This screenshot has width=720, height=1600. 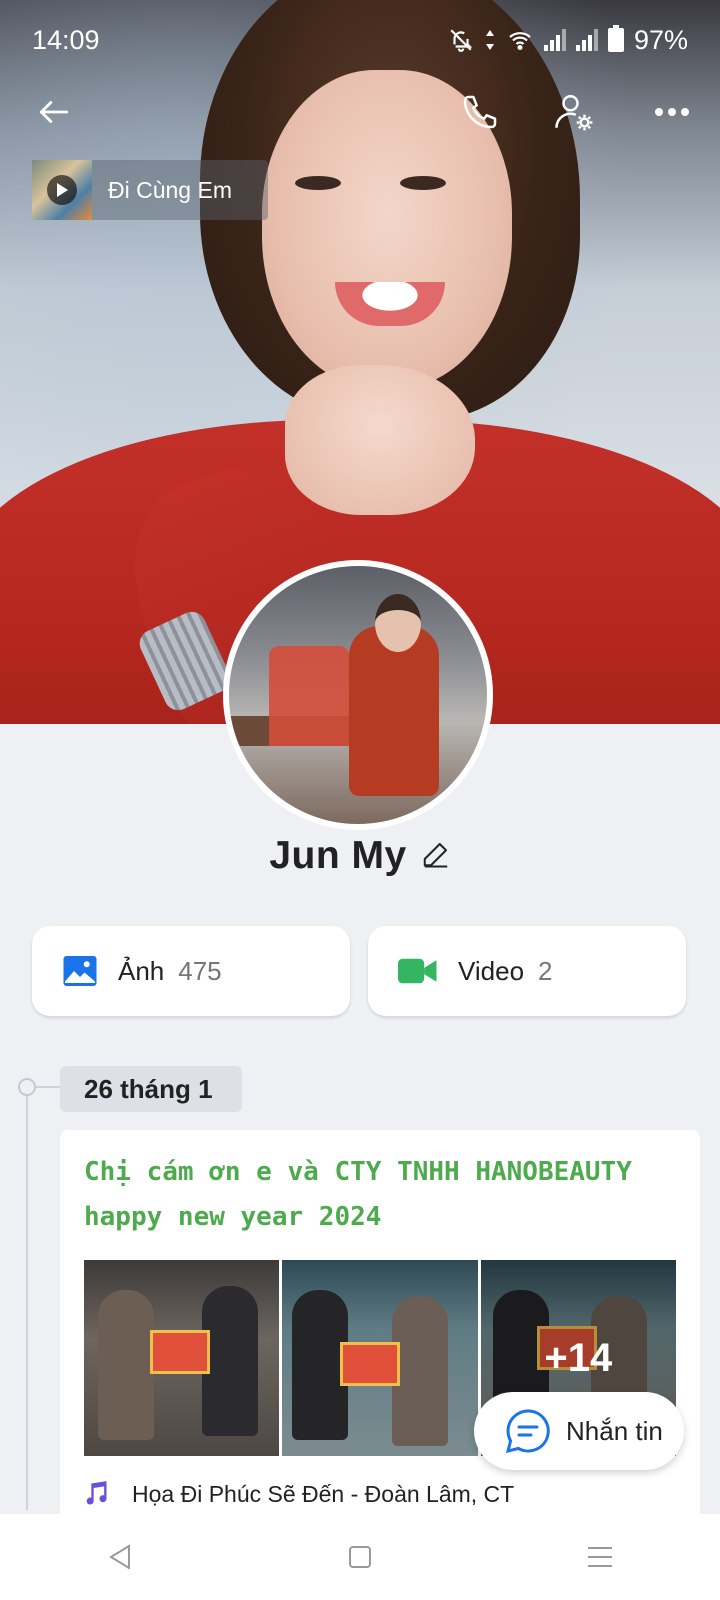 I want to click on photos-label: Ảnh, so click(x=141, y=970).